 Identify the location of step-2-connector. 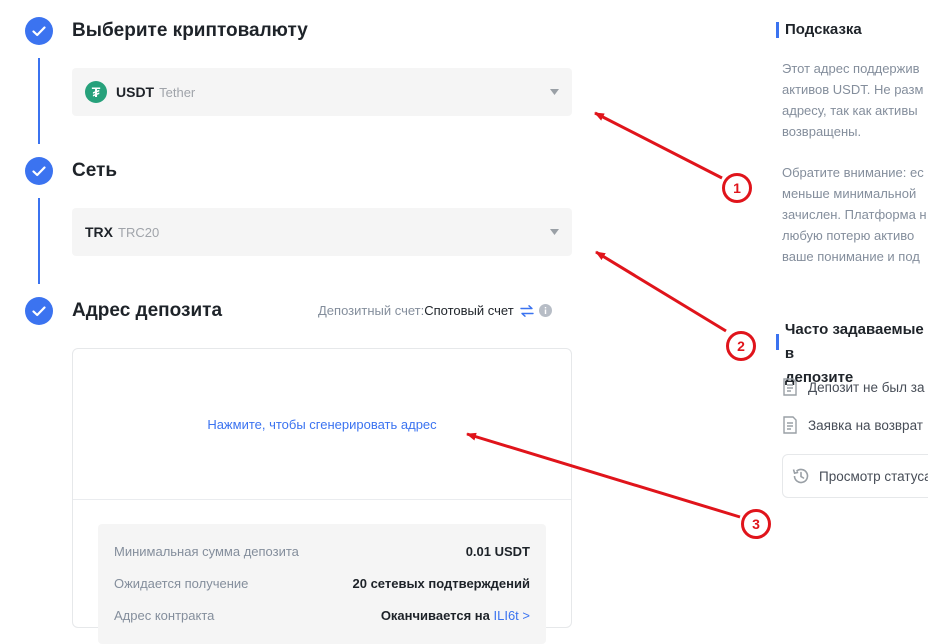
(39, 241).